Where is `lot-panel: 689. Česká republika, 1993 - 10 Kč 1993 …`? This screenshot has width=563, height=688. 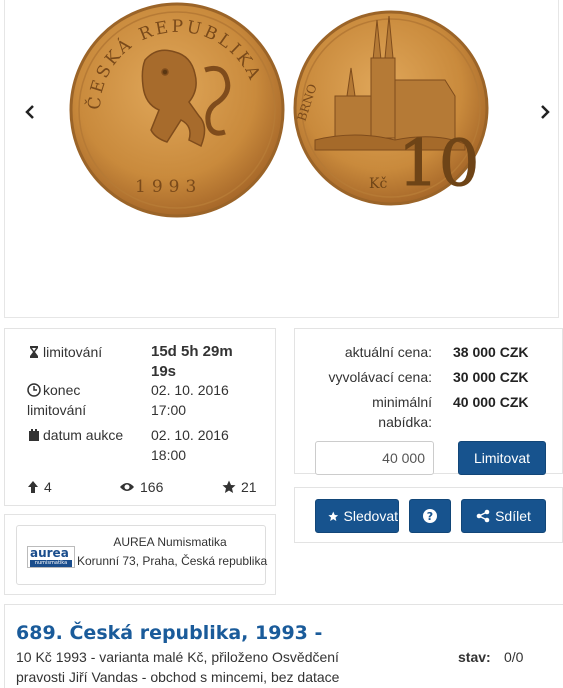
lot-panel: 689. Česká republika, 1993 - 10 Kč 1993 … is located at coordinates (283, 646).